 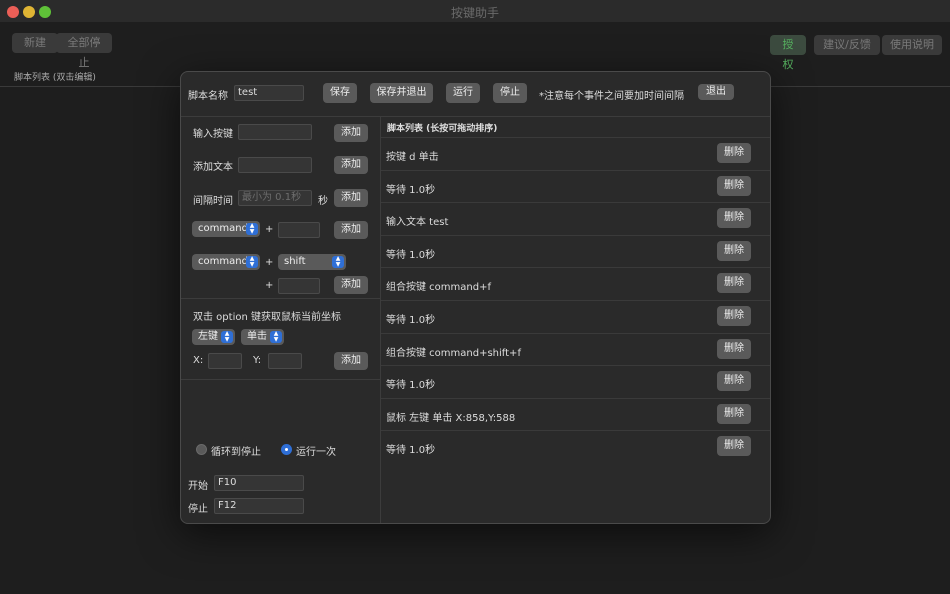 What do you see at coordinates (257, 360) in the screenshot?
I see `y-label: Y:` at bounding box center [257, 360].